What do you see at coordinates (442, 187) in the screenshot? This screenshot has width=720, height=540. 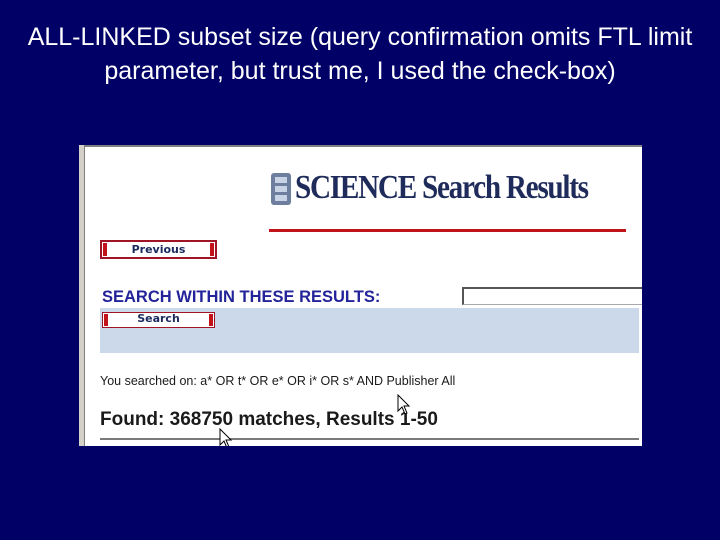 I see `logo-text: SCIENCE Search Results` at bounding box center [442, 187].